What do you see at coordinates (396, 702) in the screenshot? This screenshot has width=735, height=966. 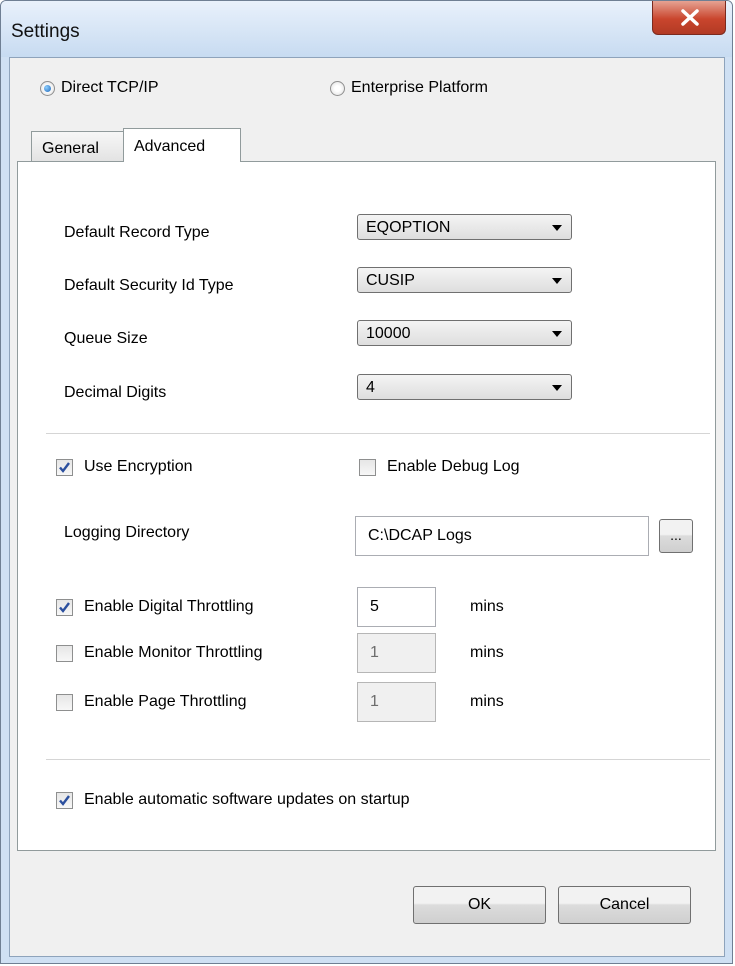 I see `page-throttling-input` at bounding box center [396, 702].